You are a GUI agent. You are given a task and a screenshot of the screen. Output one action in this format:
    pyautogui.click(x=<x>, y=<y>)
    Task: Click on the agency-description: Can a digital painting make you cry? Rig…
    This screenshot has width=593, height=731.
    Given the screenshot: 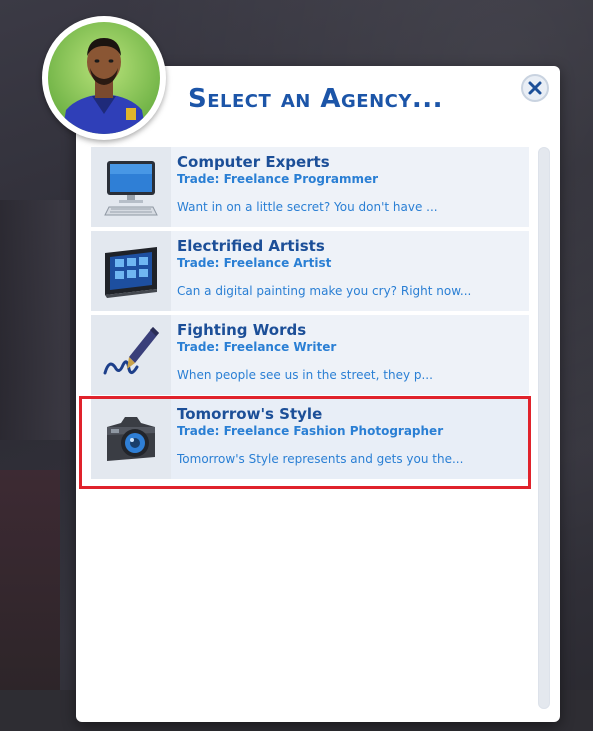 What is the action you would take?
    pyautogui.click(x=324, y=291)
    